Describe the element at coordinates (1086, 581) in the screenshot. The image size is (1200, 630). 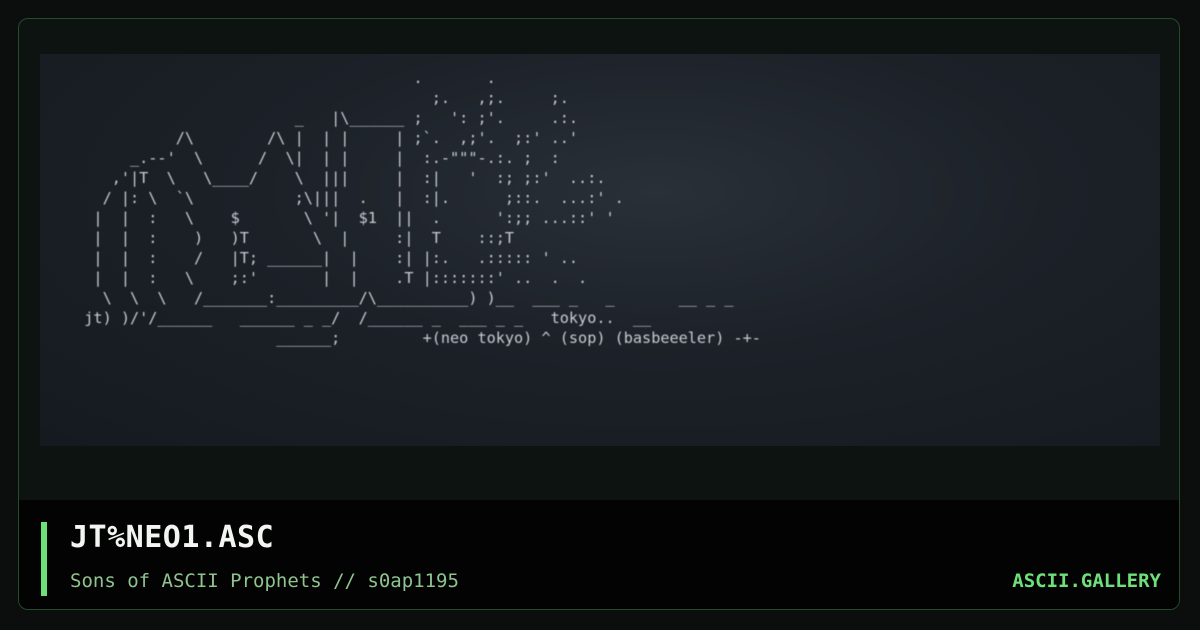
I see `site-brand-link: ASCII.GALLERY` at that location.